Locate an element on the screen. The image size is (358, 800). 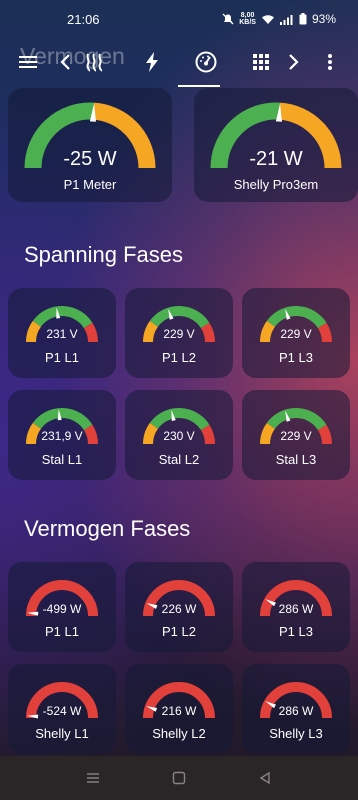
system-nav-bar is located at coordinates (179, 778).